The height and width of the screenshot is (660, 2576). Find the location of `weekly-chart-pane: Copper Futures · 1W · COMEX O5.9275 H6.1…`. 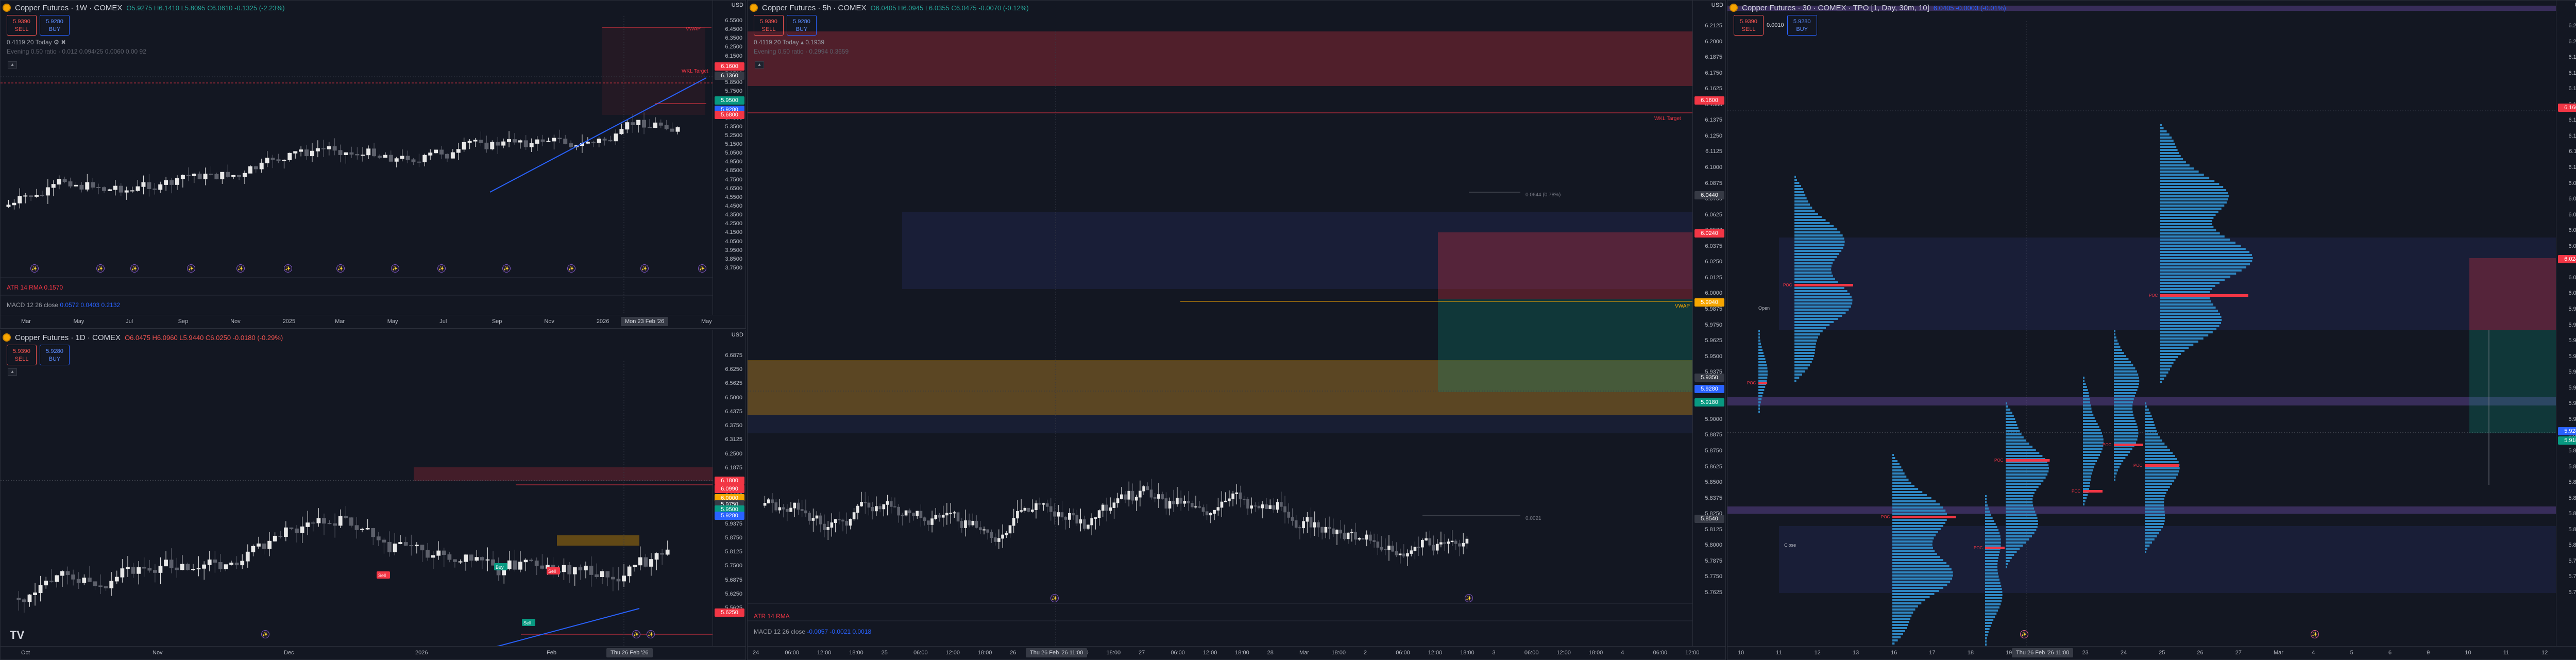

weekly-chart-pane: Copper Futures · 1W · COMEX O5.9275 H6.1… is located at coordinates (373, 164).